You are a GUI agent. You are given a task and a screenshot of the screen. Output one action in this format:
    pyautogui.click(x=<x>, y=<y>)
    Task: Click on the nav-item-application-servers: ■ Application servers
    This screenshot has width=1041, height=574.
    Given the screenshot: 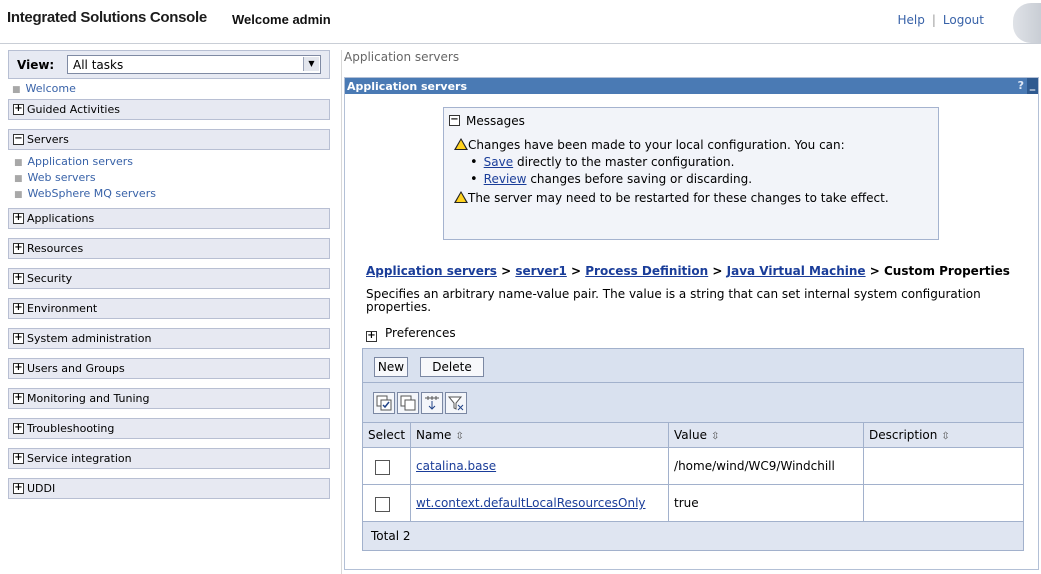 What is the action you would take?
    pyautogui.click(x=172, y=162)
    